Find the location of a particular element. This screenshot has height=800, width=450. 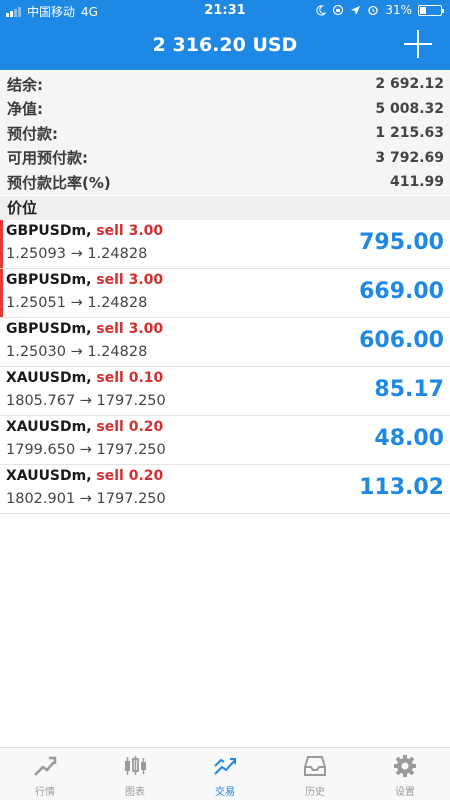

tab-quotes: 行情 is located at coordinates (45, 774).